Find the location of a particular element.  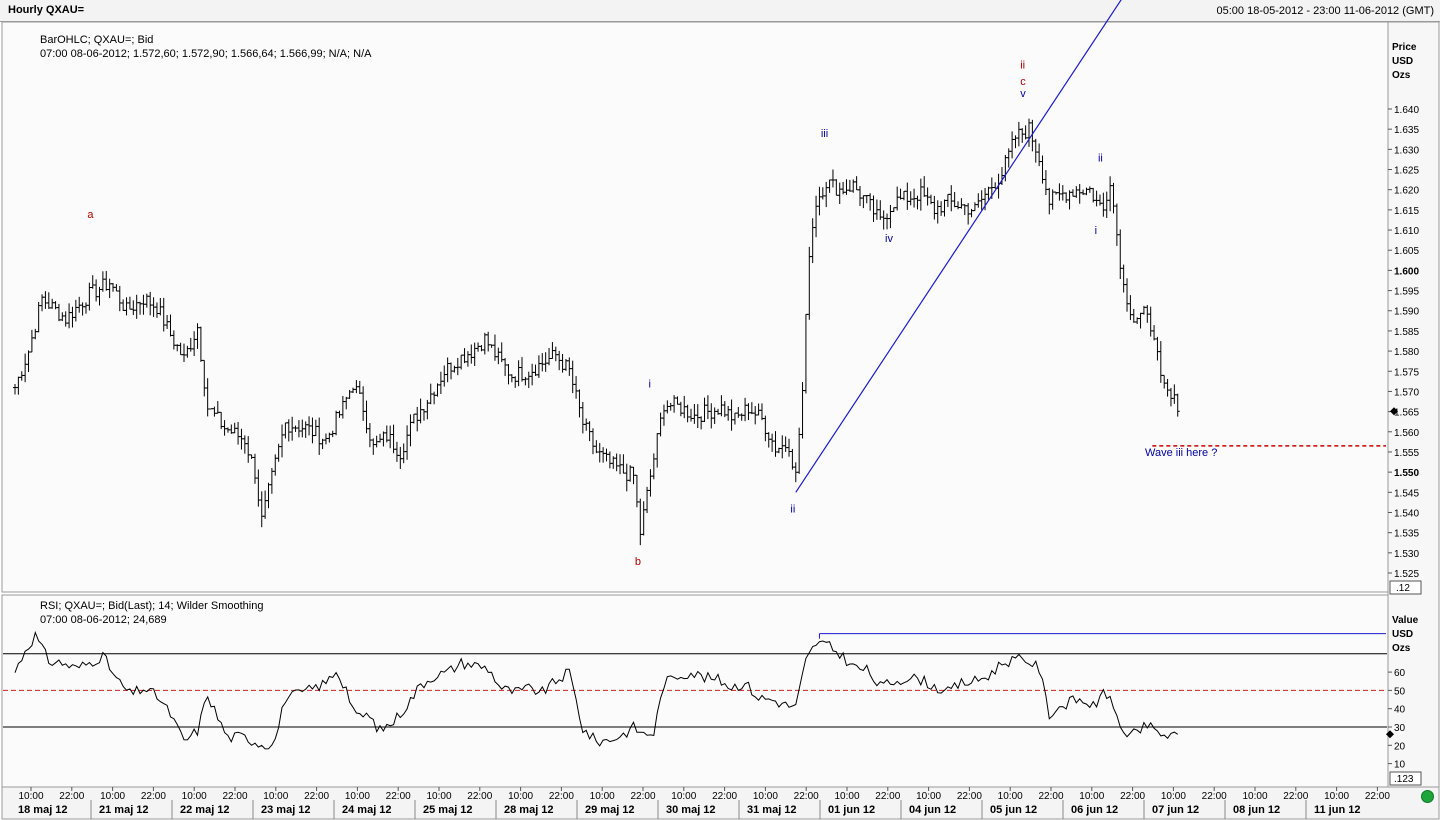

rsi-axis-title-2: USD is located at coordinates (1402, 634).